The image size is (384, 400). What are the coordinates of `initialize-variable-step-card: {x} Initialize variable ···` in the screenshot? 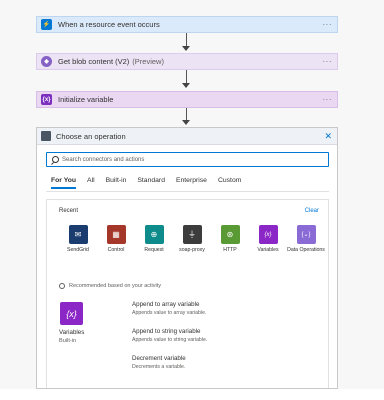 It's located at (187, 99).